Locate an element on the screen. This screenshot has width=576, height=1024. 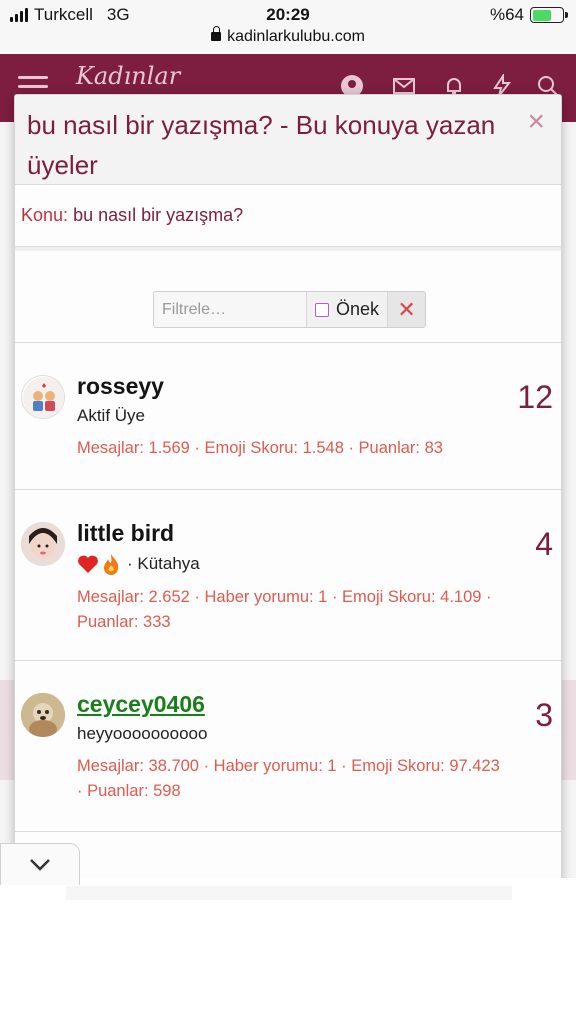
filter-control: Önek ✕ is located at coordinates (290, 309).